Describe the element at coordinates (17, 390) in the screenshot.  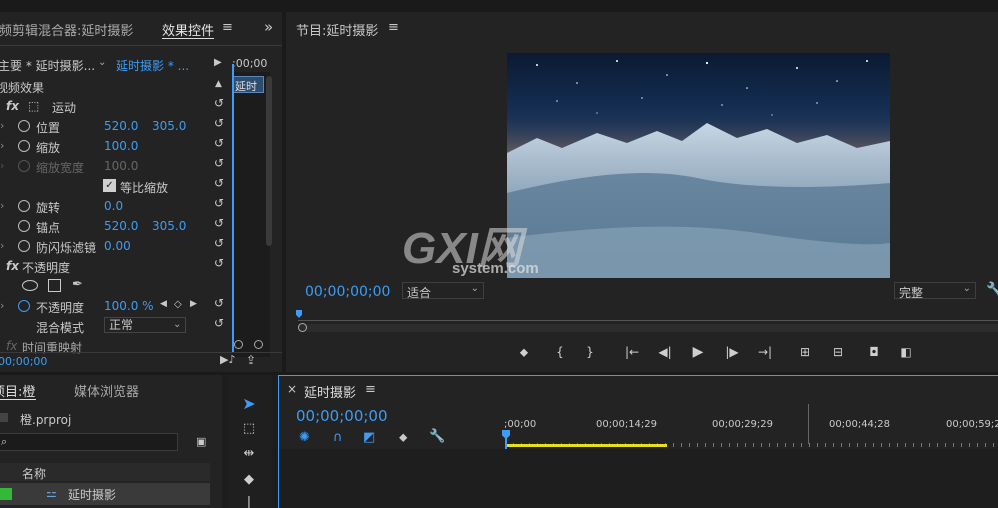
I see `project-tab: 项目:橙` at that location.